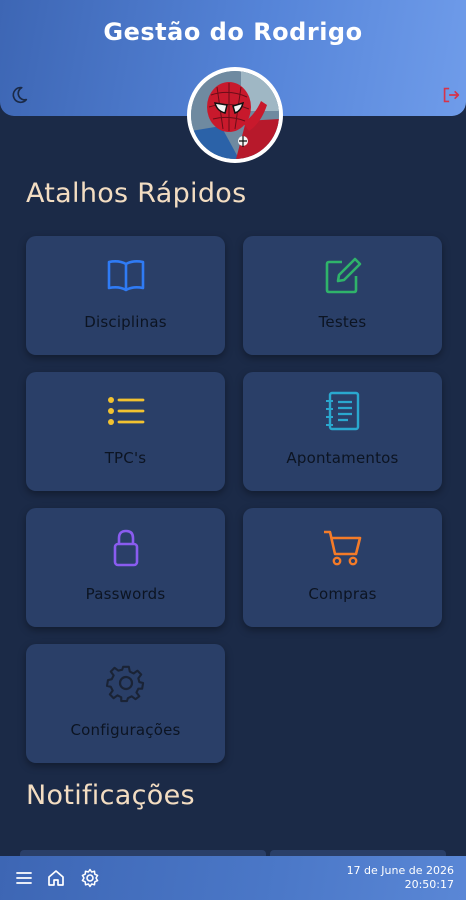 This screenshot has height=900, width=466. Describe the element at coordinates (126, 548) in the screenshot. I see `lock-icon` at that location.